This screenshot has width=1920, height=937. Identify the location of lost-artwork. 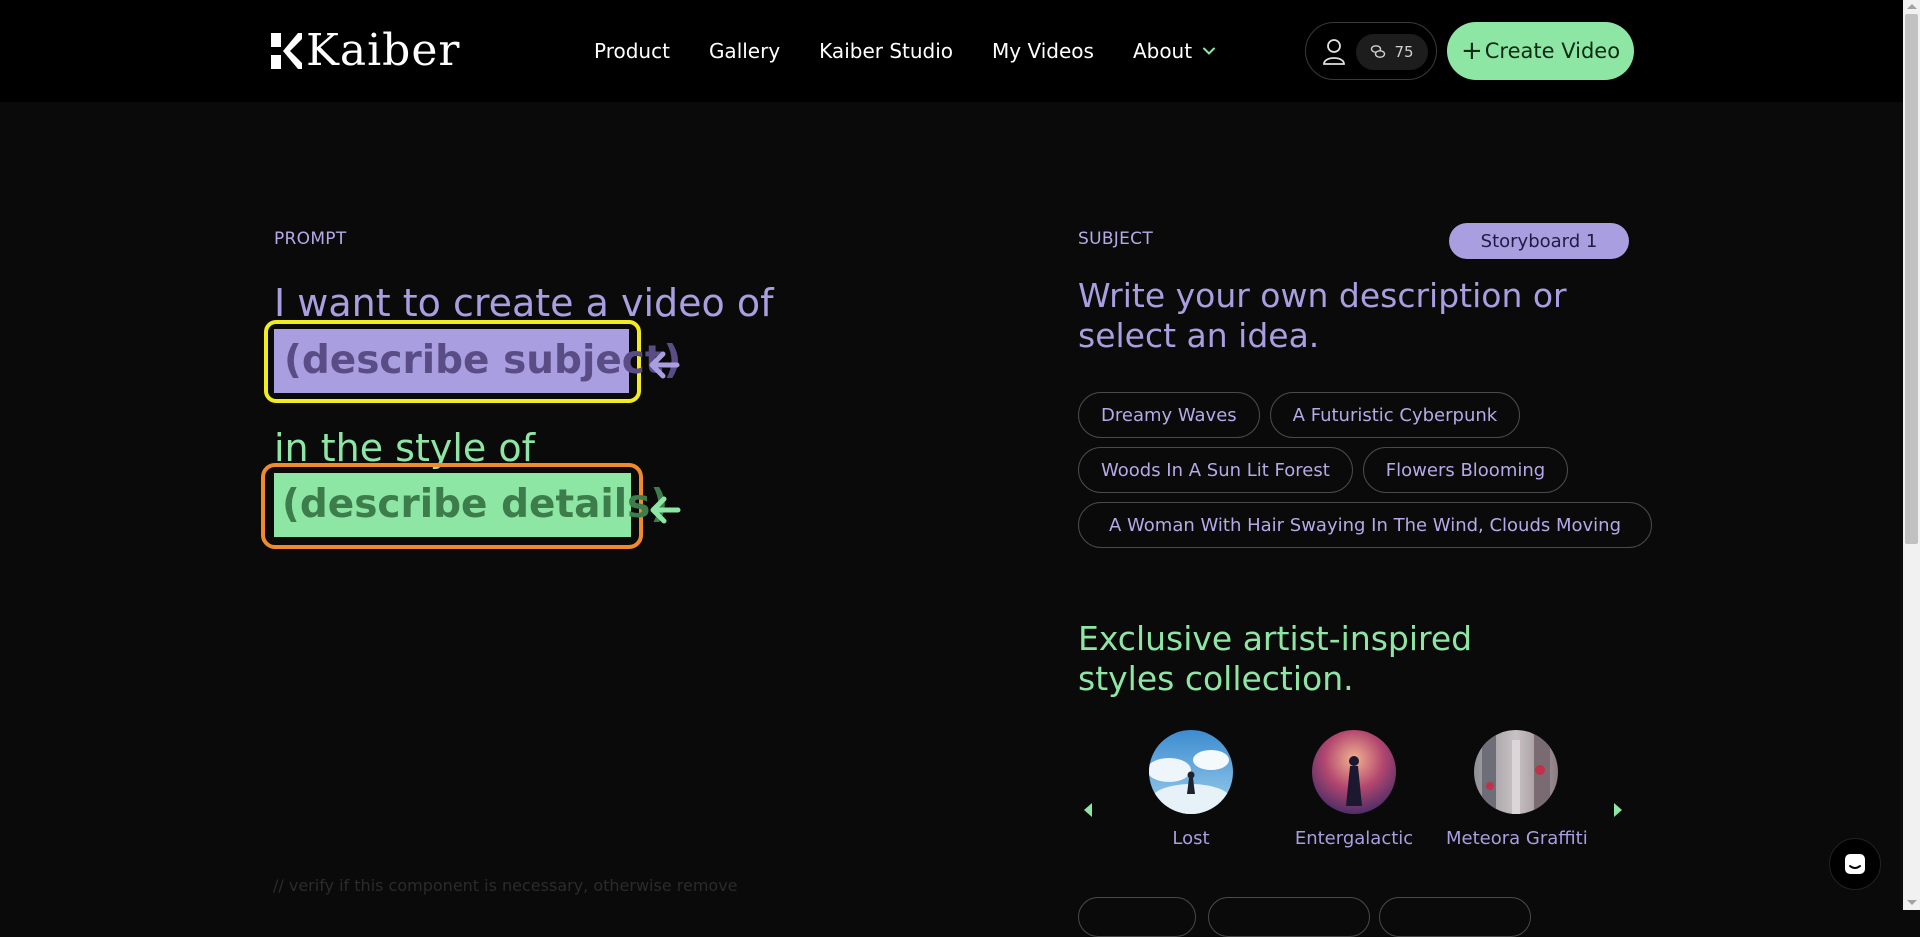
(1191, 772).